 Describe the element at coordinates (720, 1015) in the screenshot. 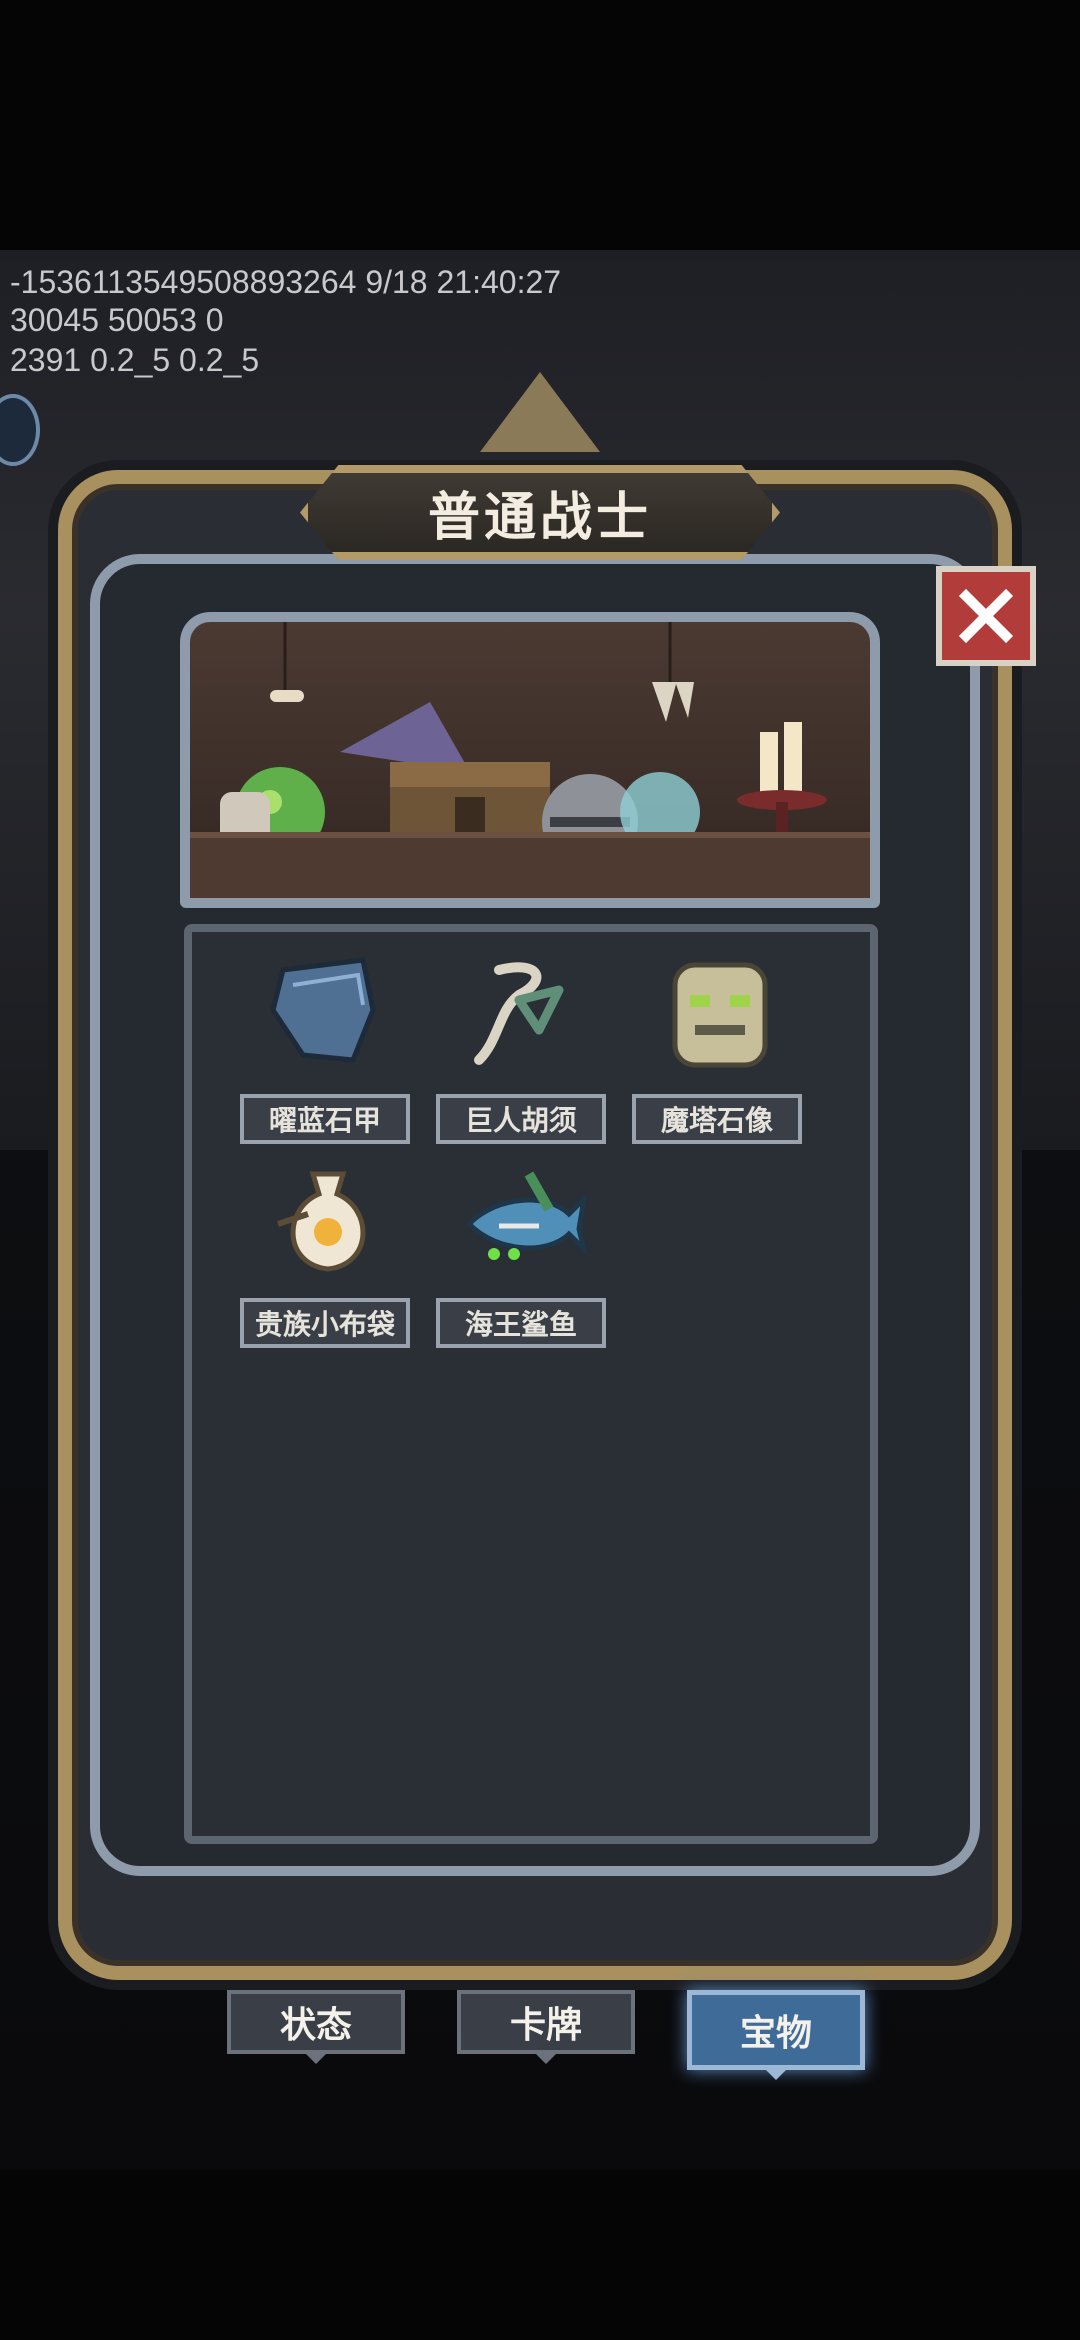

I see `stone-totem-icon` at that location.